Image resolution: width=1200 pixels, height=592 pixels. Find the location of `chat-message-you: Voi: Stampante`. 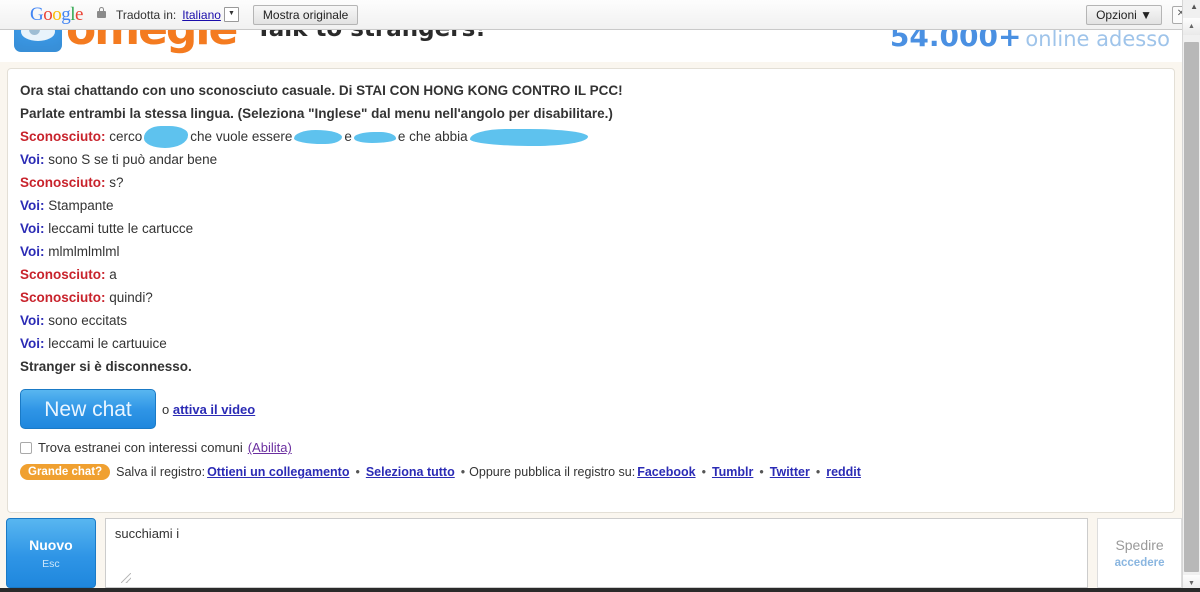

chat-message-you: Voi: Stampante is located at coordinates (591, 205).